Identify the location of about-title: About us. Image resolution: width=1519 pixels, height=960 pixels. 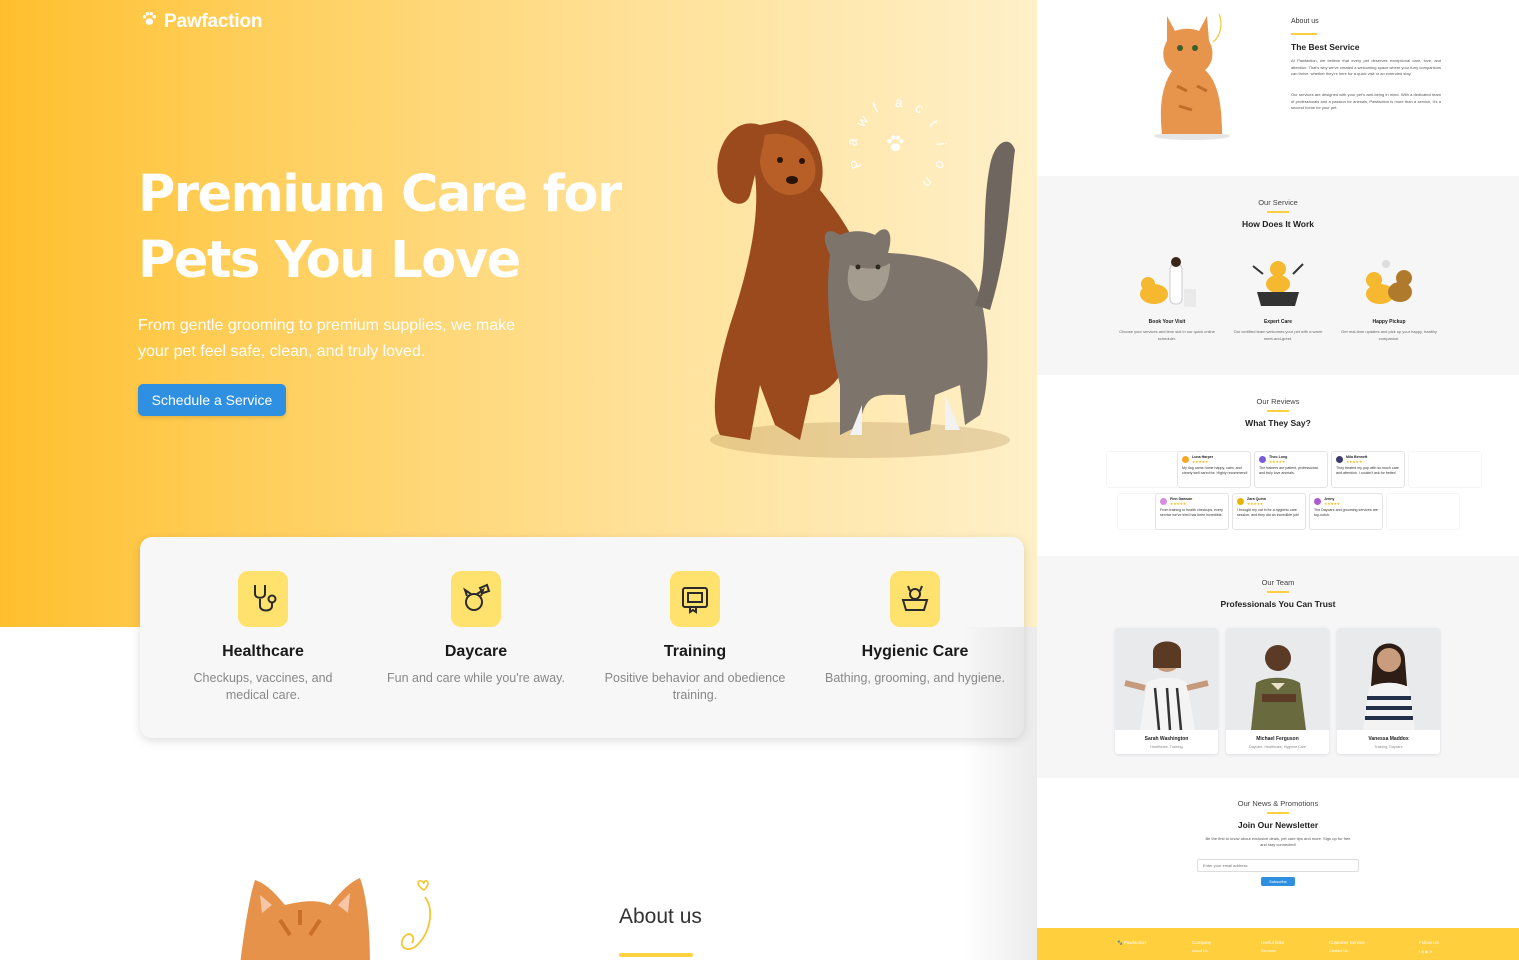
(660, 916).